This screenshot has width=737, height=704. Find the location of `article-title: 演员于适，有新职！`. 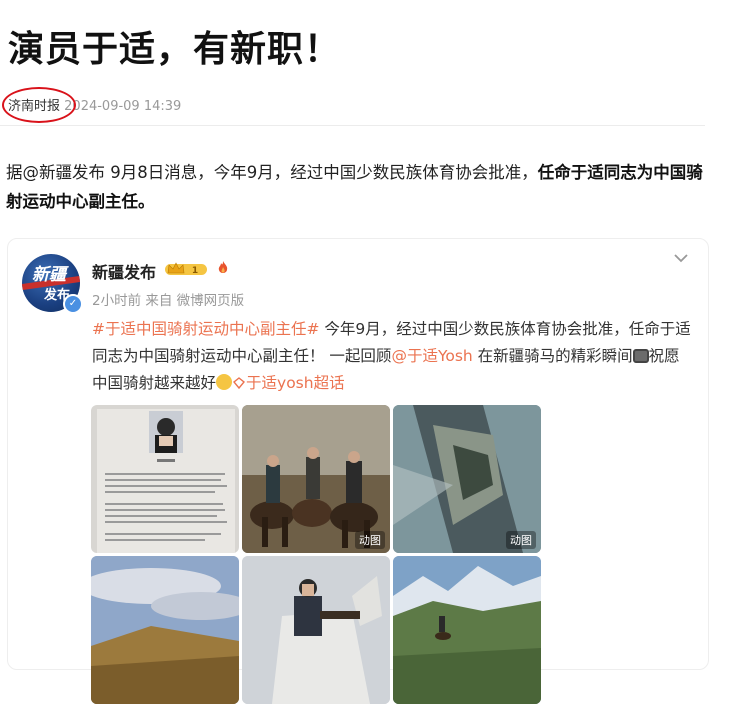

article-title: 演员于适，有新职！ is located at coordinates (175, 49).